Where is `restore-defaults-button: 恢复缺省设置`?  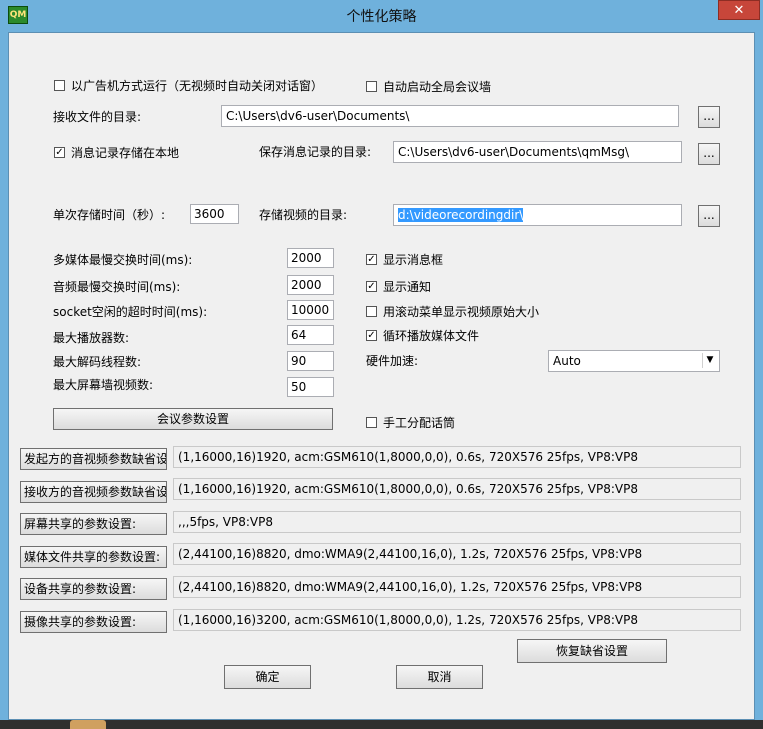 restore-defaults-button: 恢复缺省设置 is located at coordinates (592, 651).